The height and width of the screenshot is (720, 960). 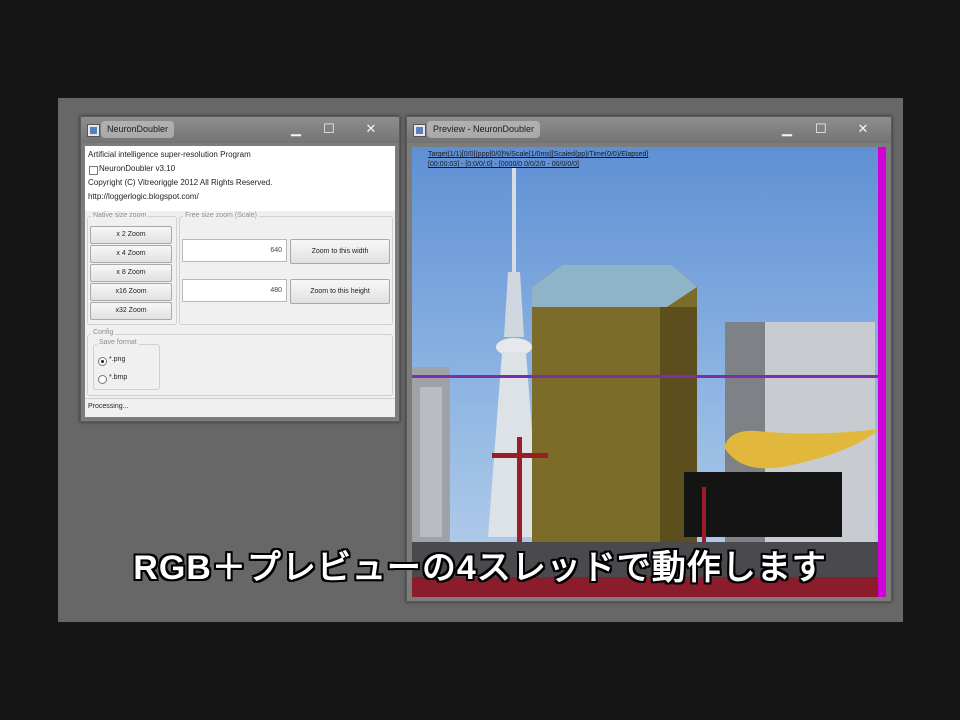 What do you see at coordinates (131, 292) in the screenshot?
I see `zoom-x16-button: x16 Zoom` at bounding box center [131, 292].